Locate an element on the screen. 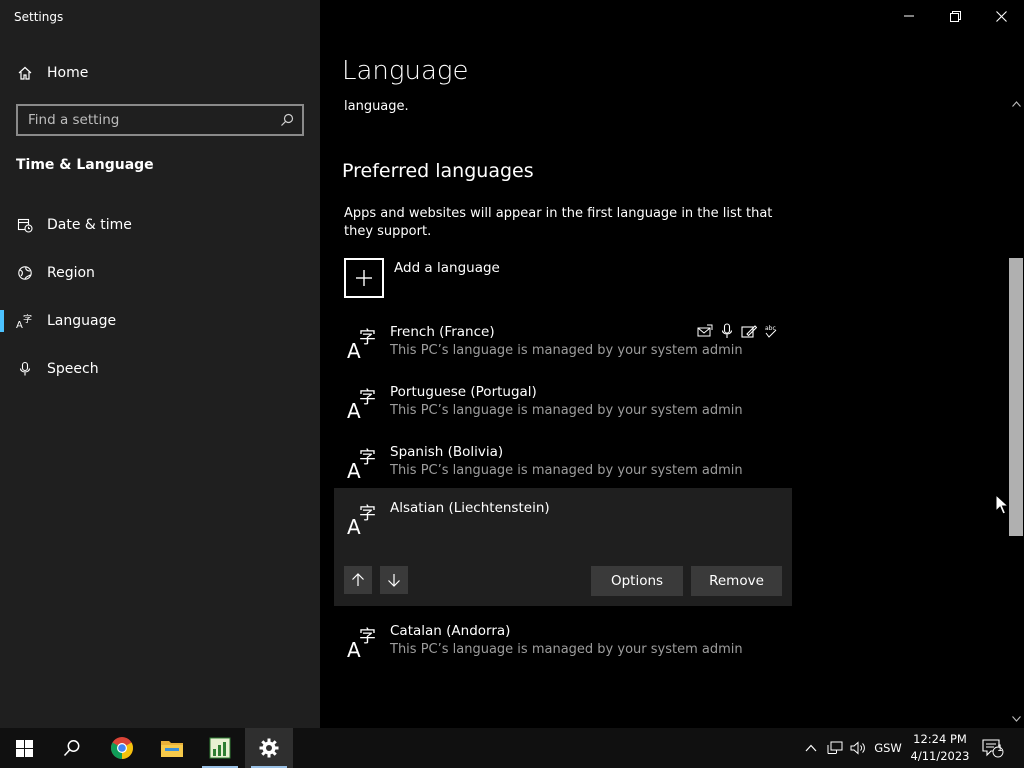 This screenshot has height=768, width=1024. home-label: Home is located at coordinates (68, 73).